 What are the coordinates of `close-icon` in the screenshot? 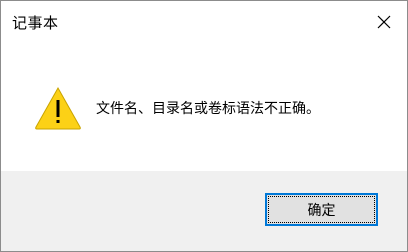 It's located at (384, 22).